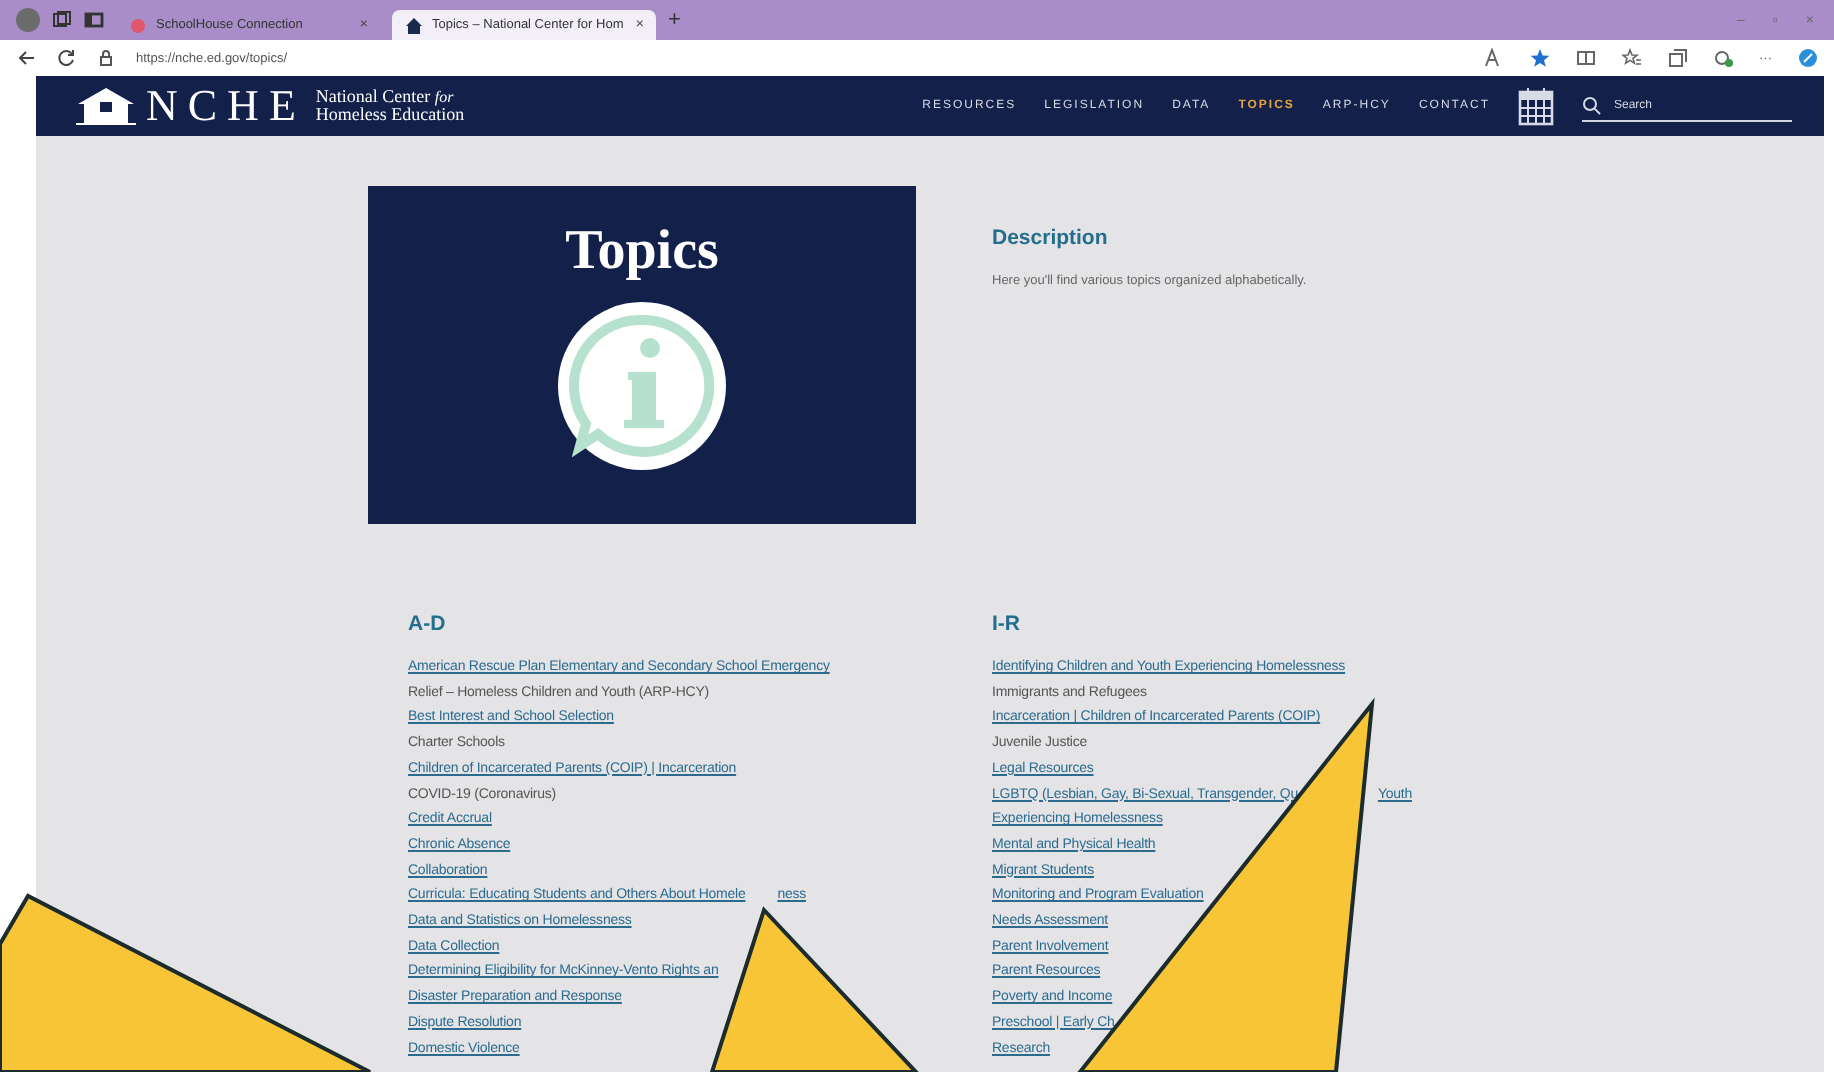 The width and height of the screenshot is (1834, 1072). Describe the element at coordinates (1723, 58) in the screenshot. I see `extensions-icon` at that location.